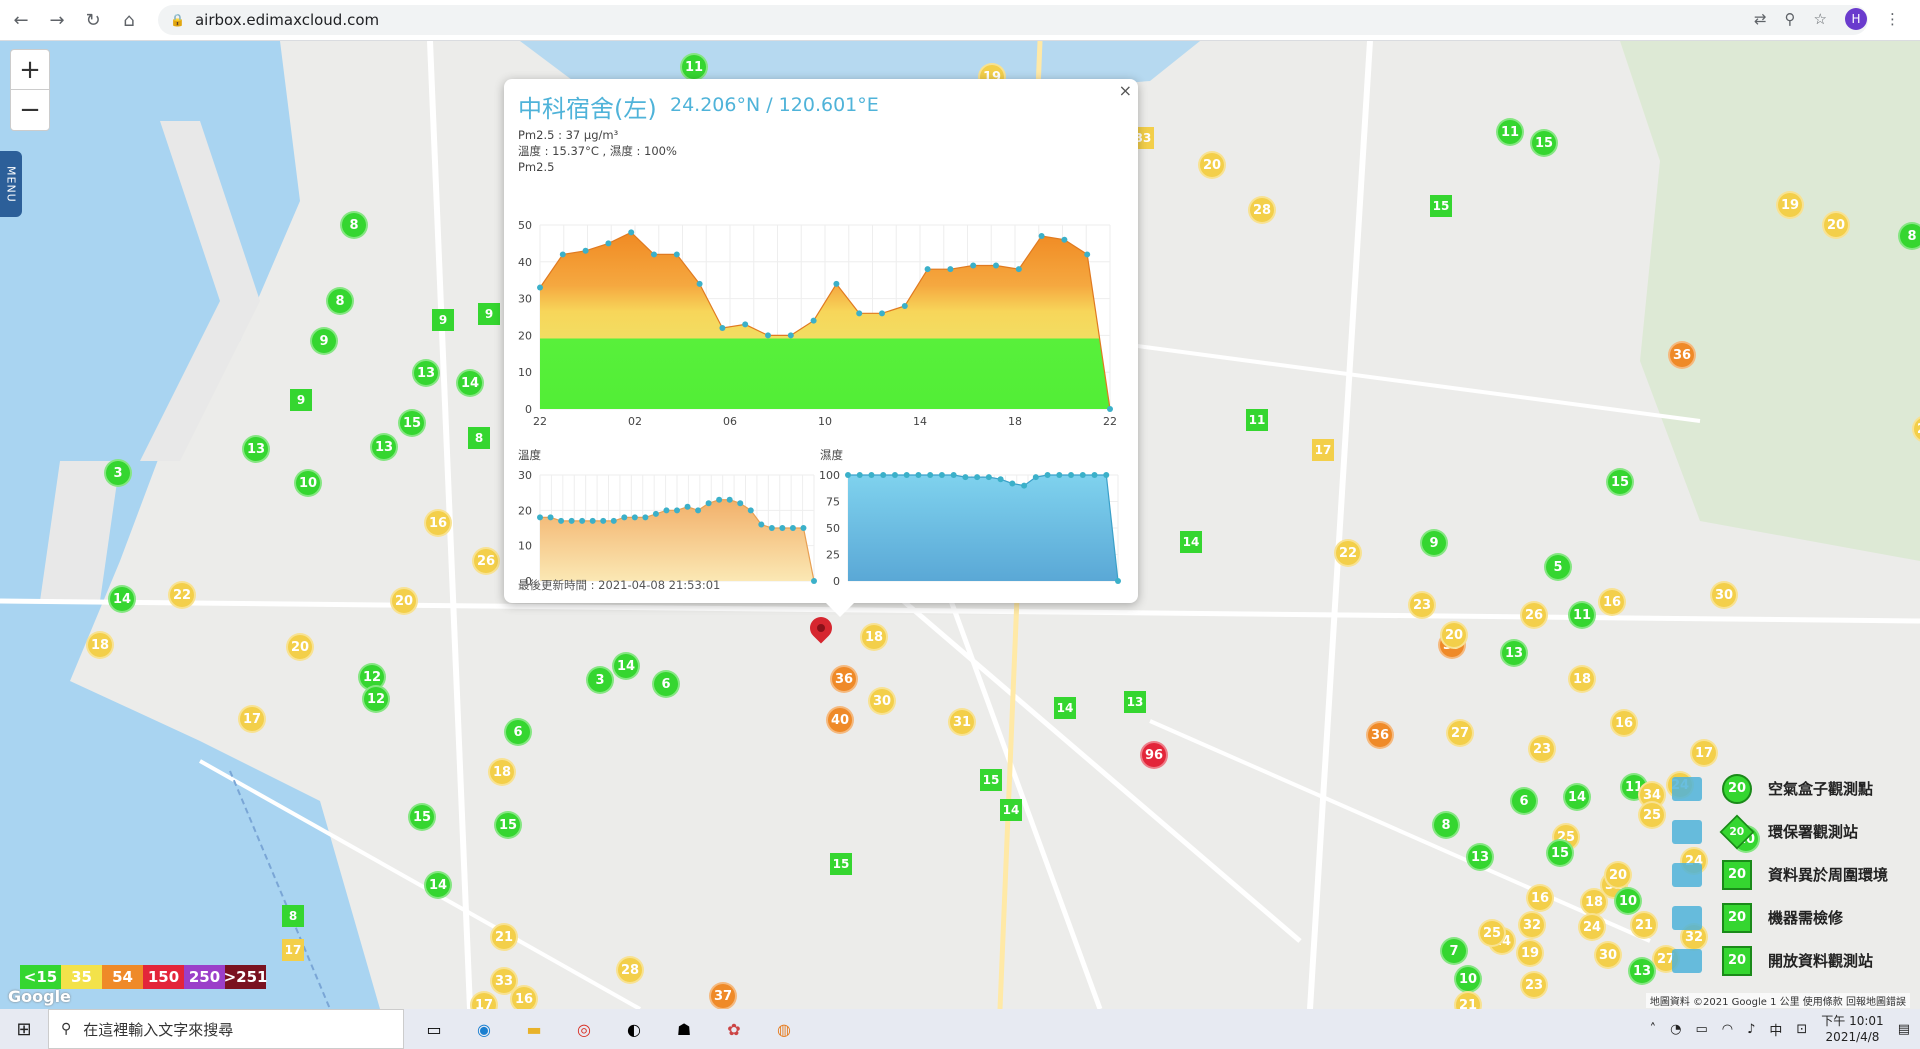 The height and width of the screenshot is (1049, 1920). I want to click on app-icon-3: ✿, so click(734, 1029).